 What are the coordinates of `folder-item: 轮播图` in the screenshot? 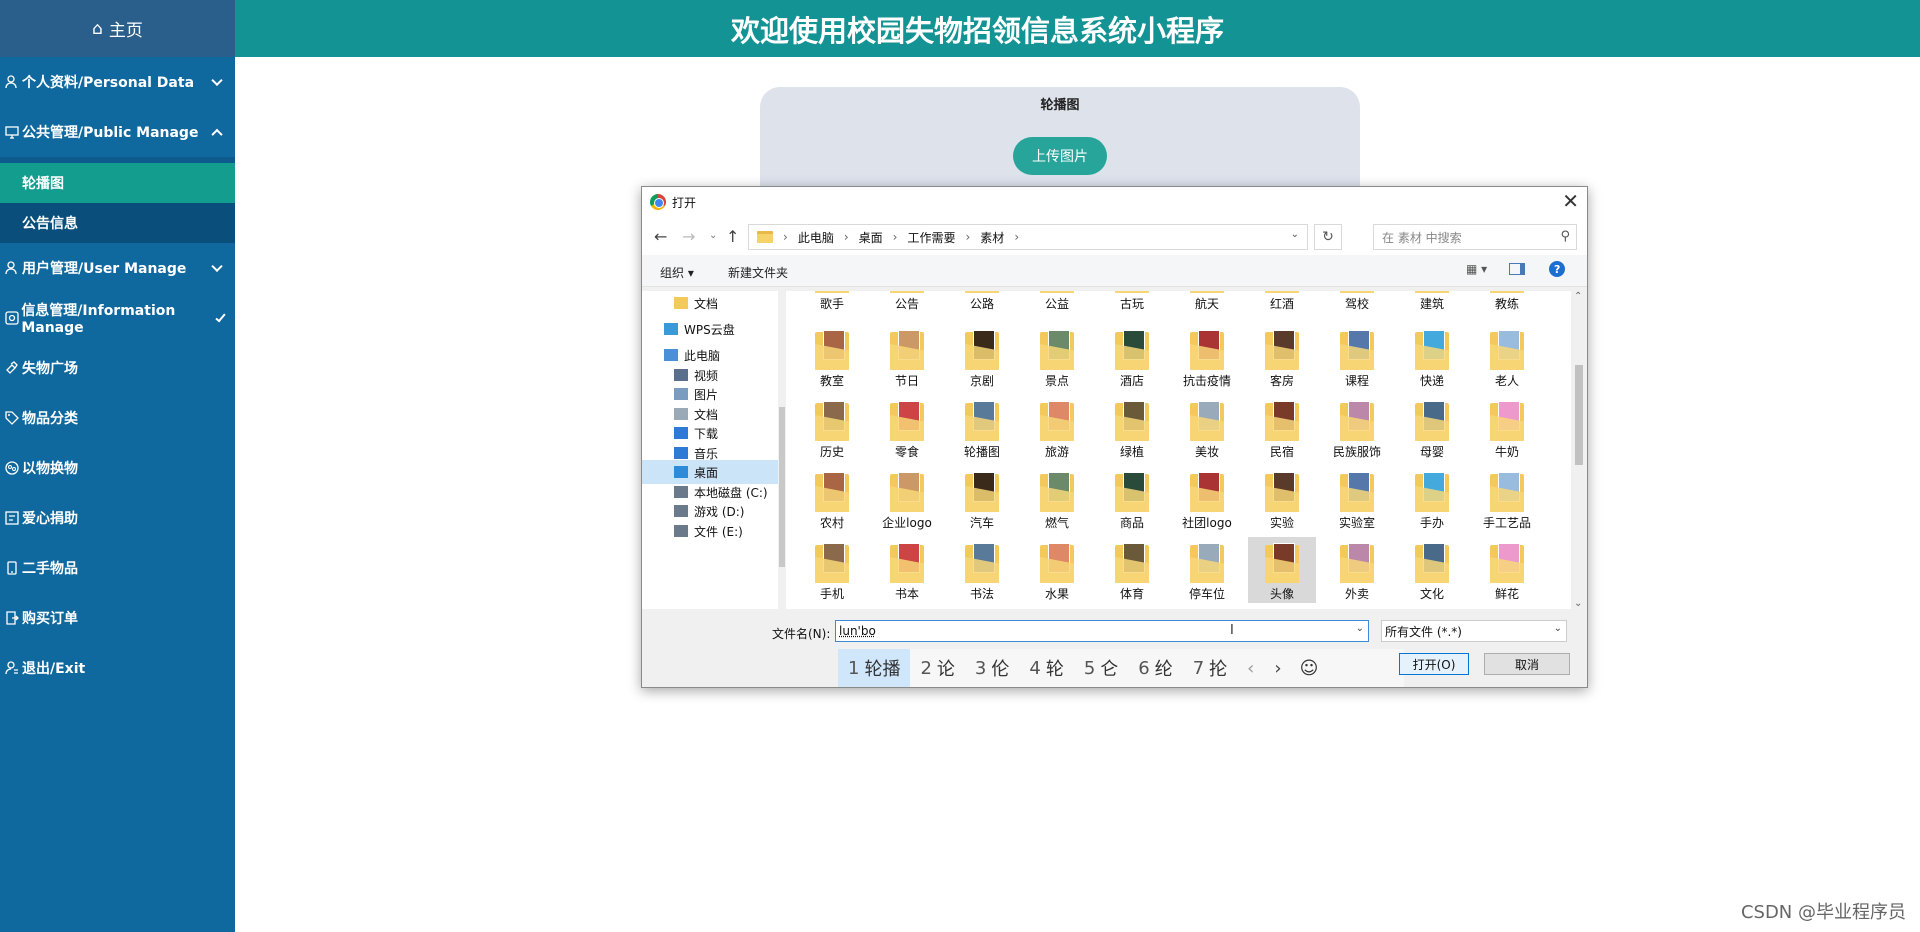 It's located at (982, 428).